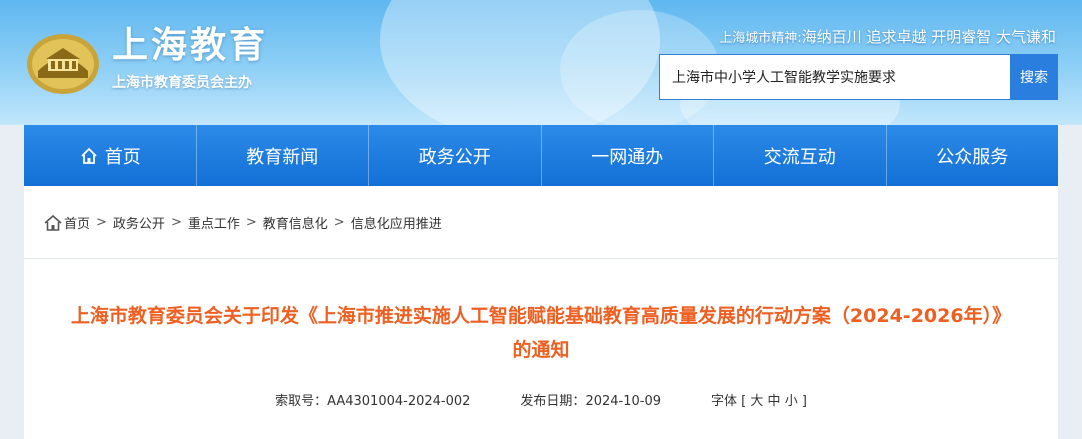 The image size is (1082, 439). What do you see at coordinates (77, 222) in the screenshot?
I see `breadcrumb-item-home: 首页` at bounding box center [77, 222].